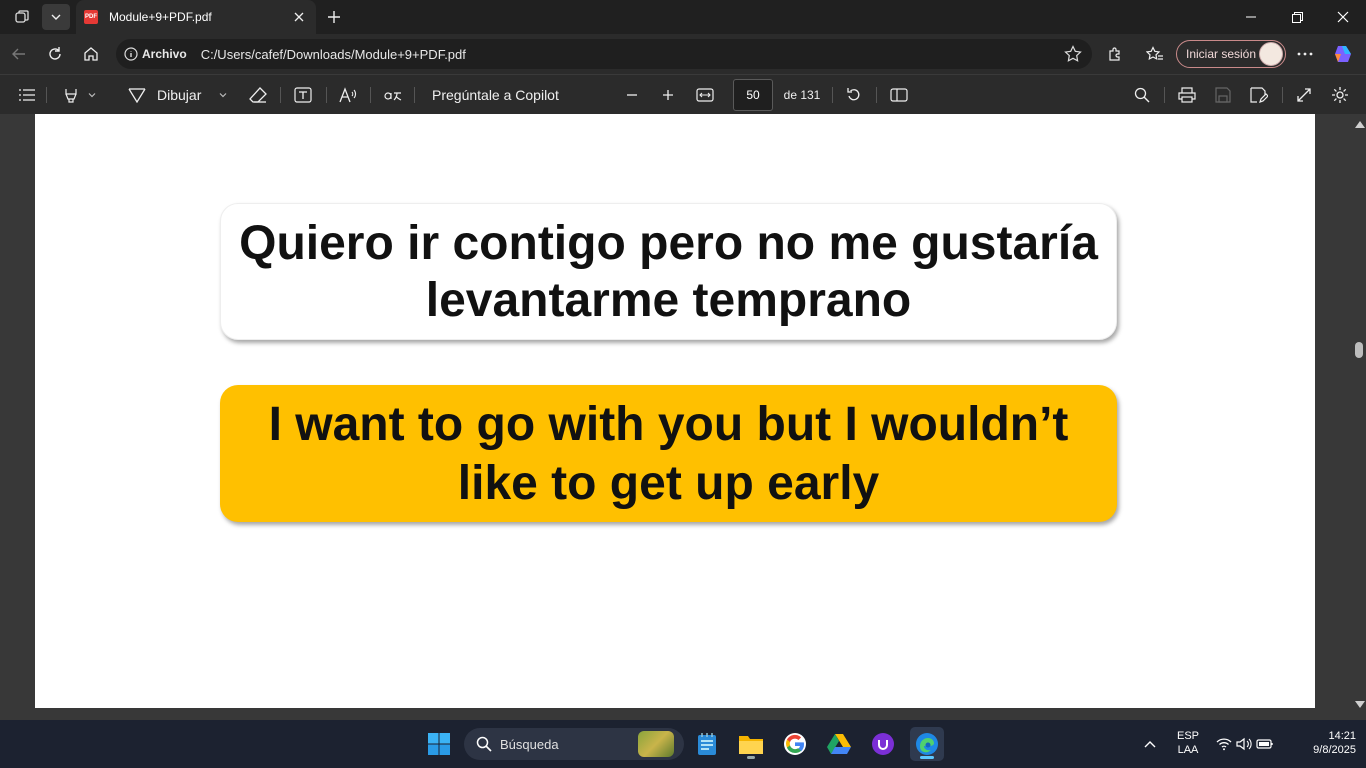 The image size is (1366, 768). I want to click on favorites-icon, so click(1154, 53).